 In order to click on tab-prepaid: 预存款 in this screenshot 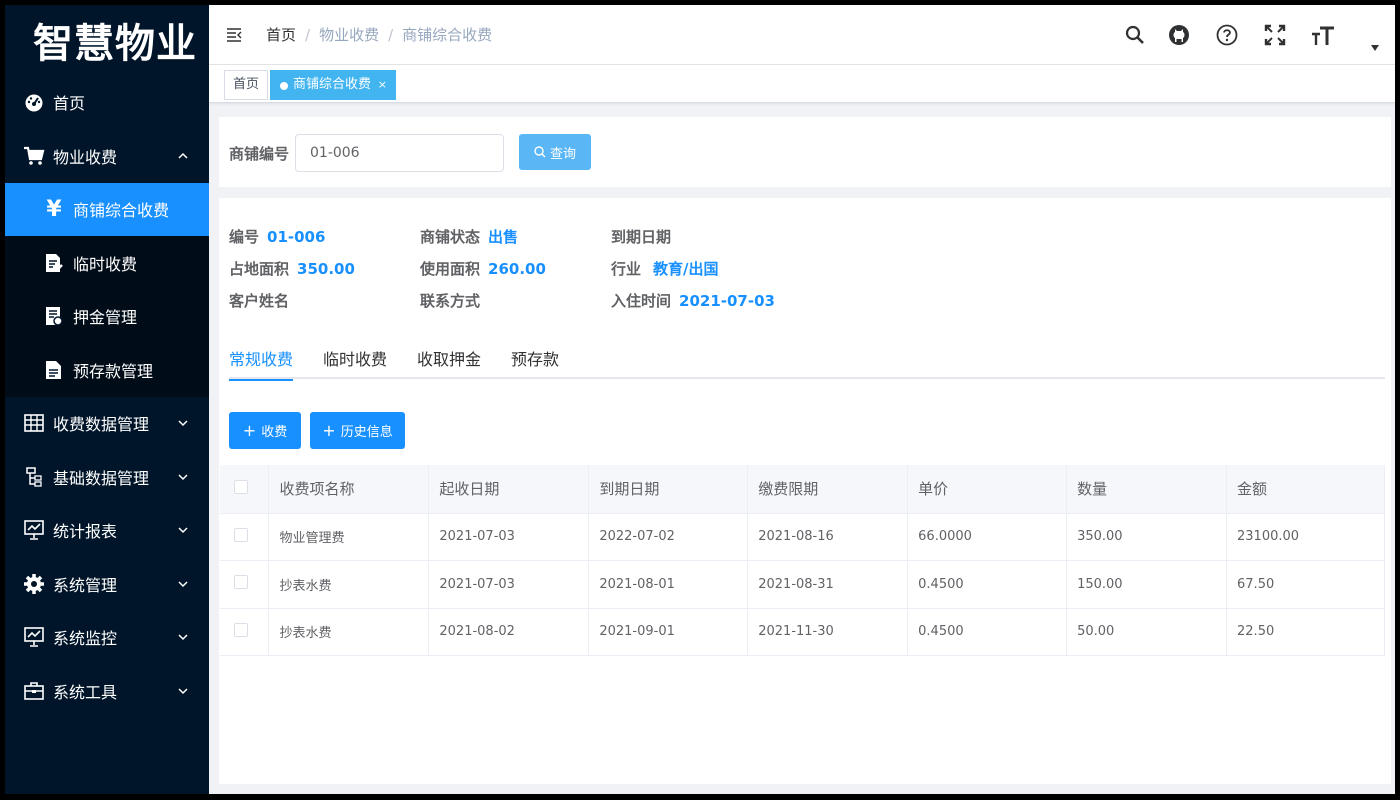, I will do `click(535, 362)`.